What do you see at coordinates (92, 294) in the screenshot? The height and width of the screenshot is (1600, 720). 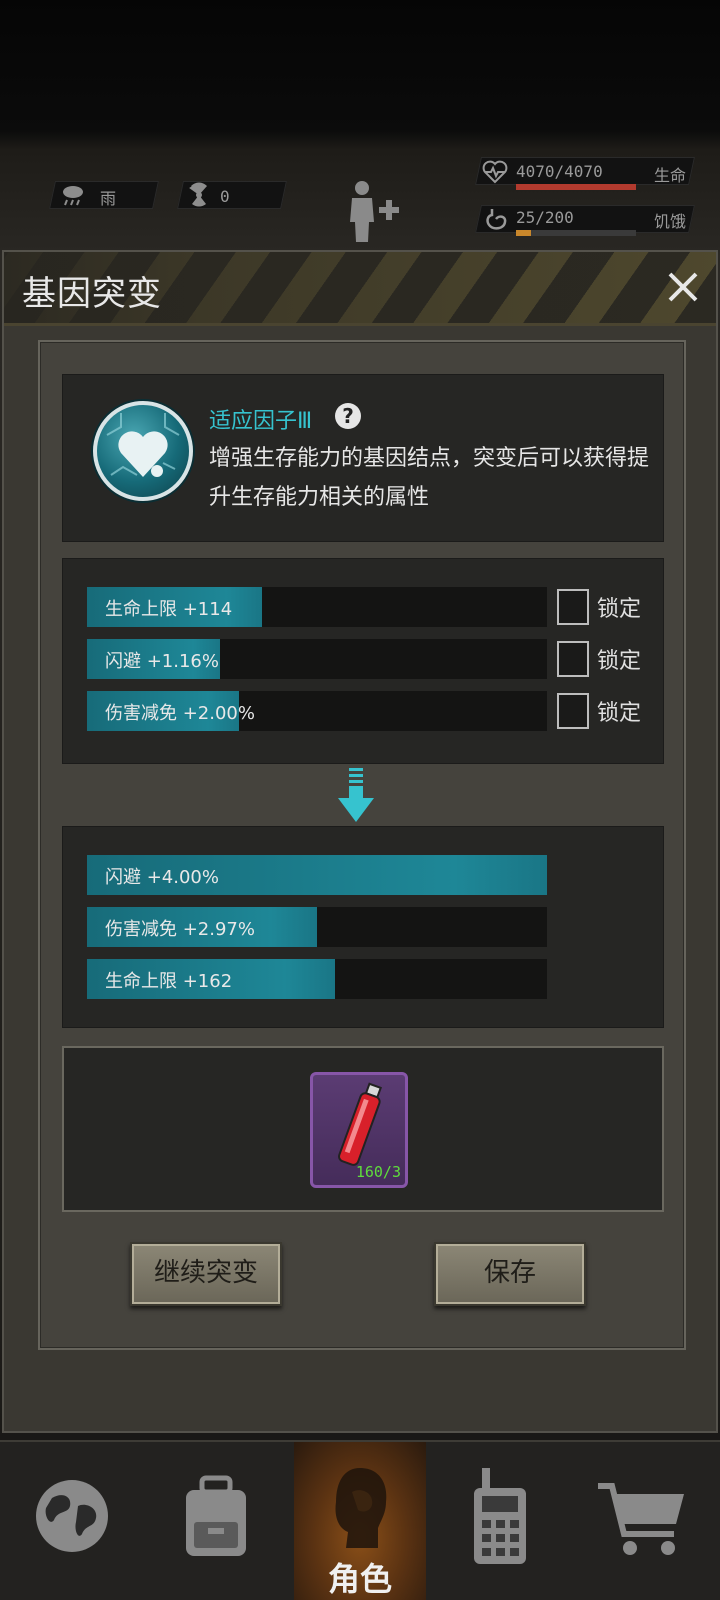 I see `dialog-title: 基因突变` at bounding box center [92, 294].